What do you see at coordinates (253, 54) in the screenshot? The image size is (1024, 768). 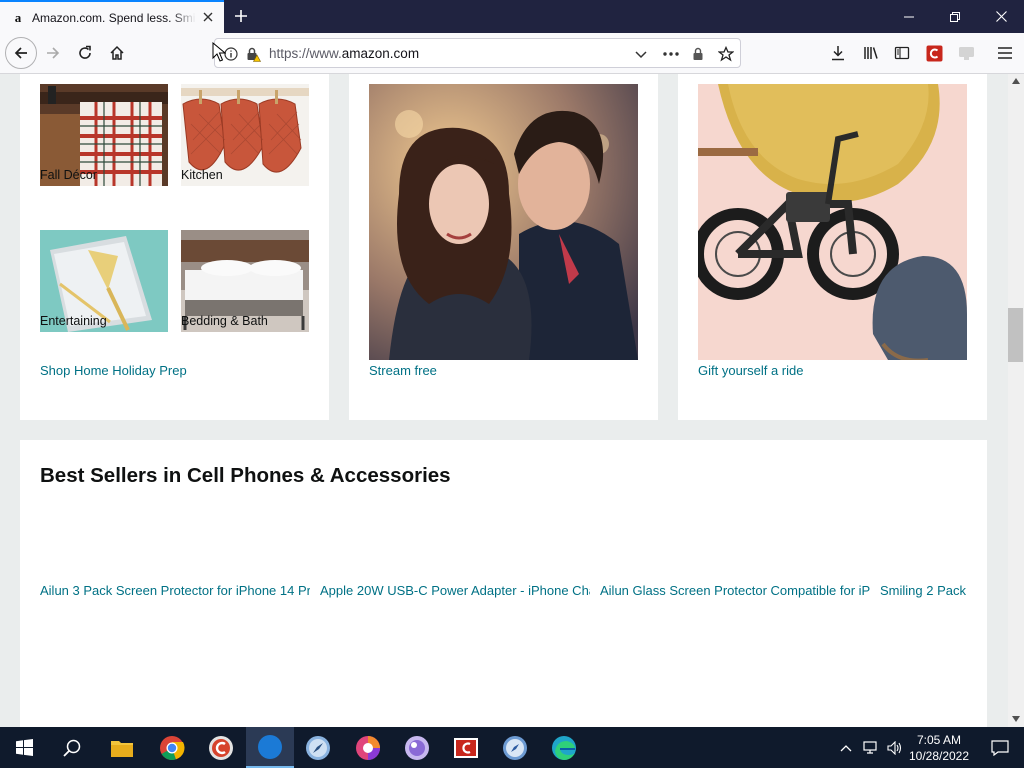 I see `insecure-lock-icon` at bounding box center [253, 54].